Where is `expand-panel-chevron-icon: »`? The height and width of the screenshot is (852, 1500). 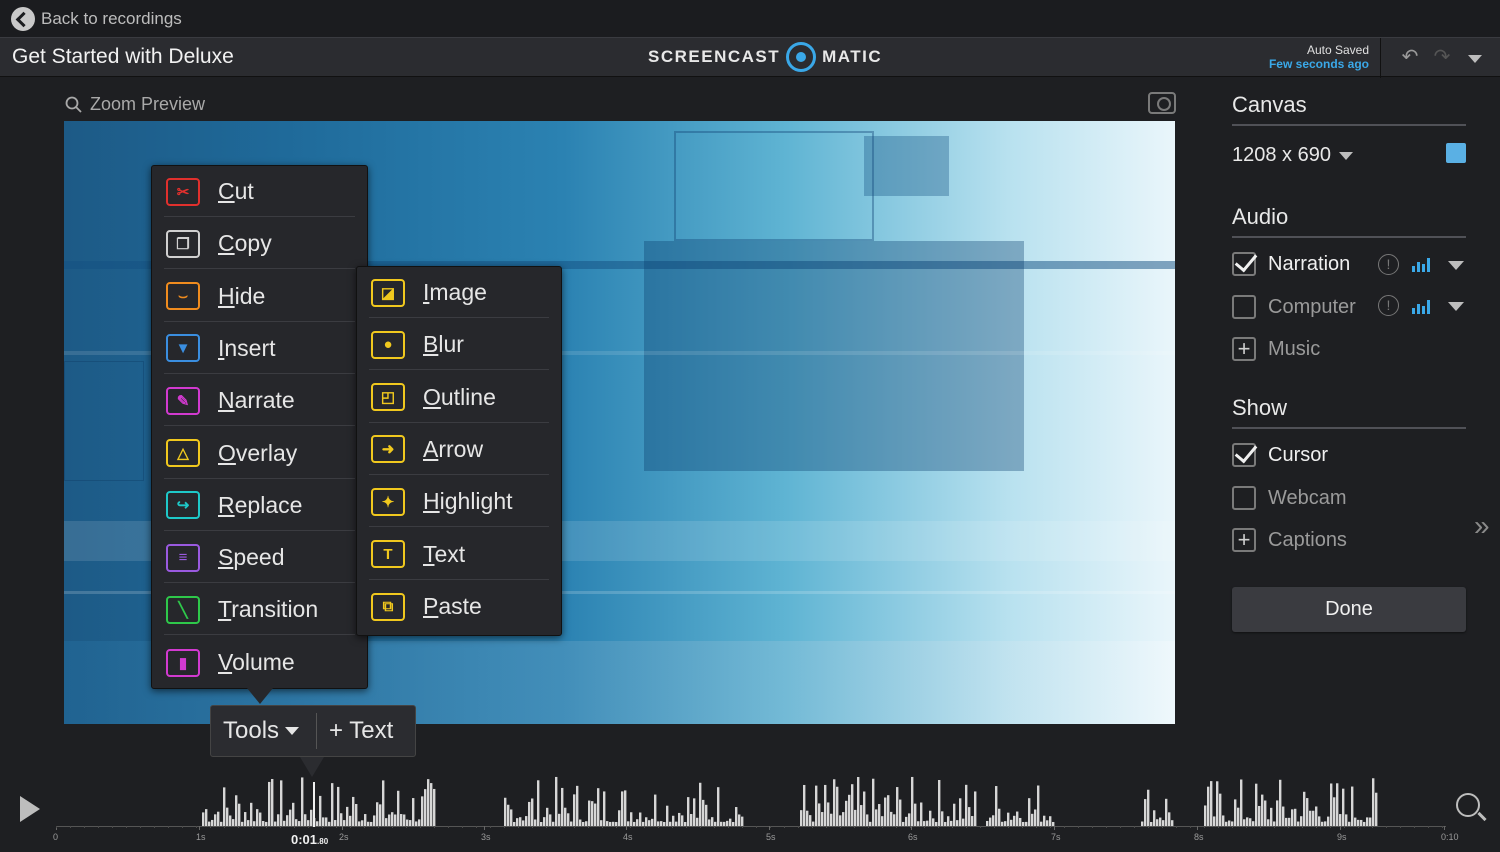
expand-panel-chevron-icon: » is located at coordinates (1482, 526).